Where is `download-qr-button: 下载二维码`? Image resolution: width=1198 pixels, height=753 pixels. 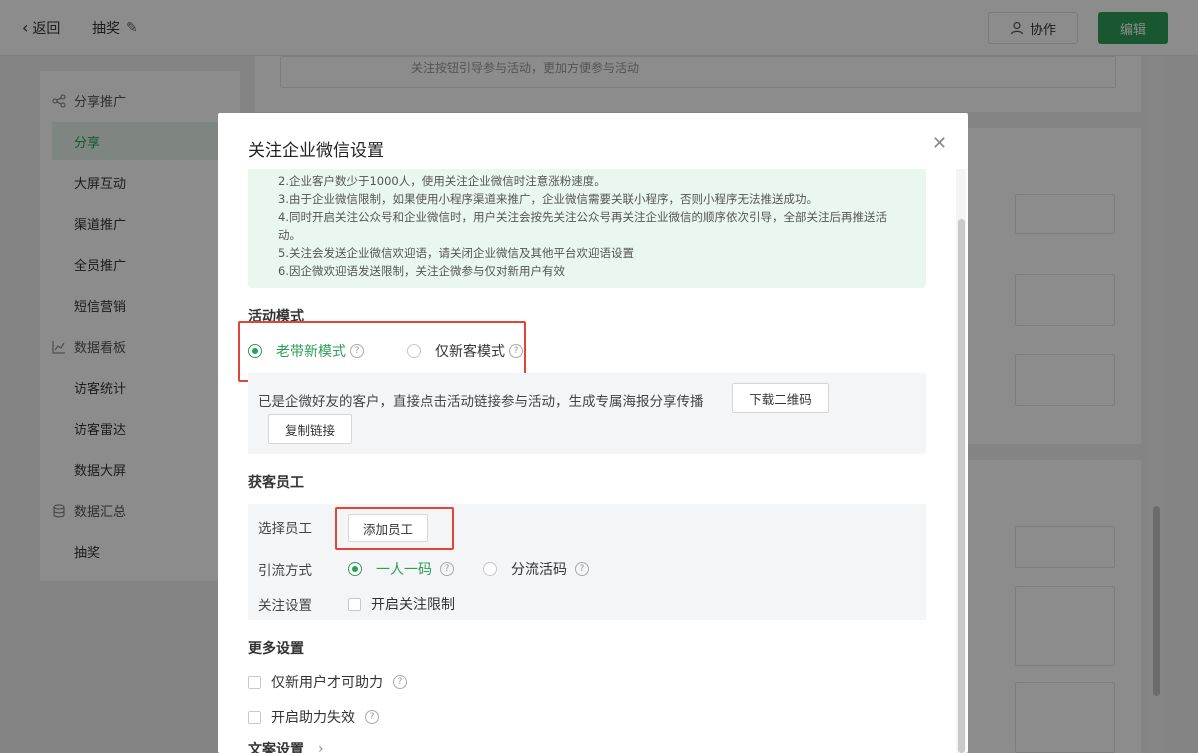 download-qr-button: 下载二维码 is located at coordinates (780, 398).